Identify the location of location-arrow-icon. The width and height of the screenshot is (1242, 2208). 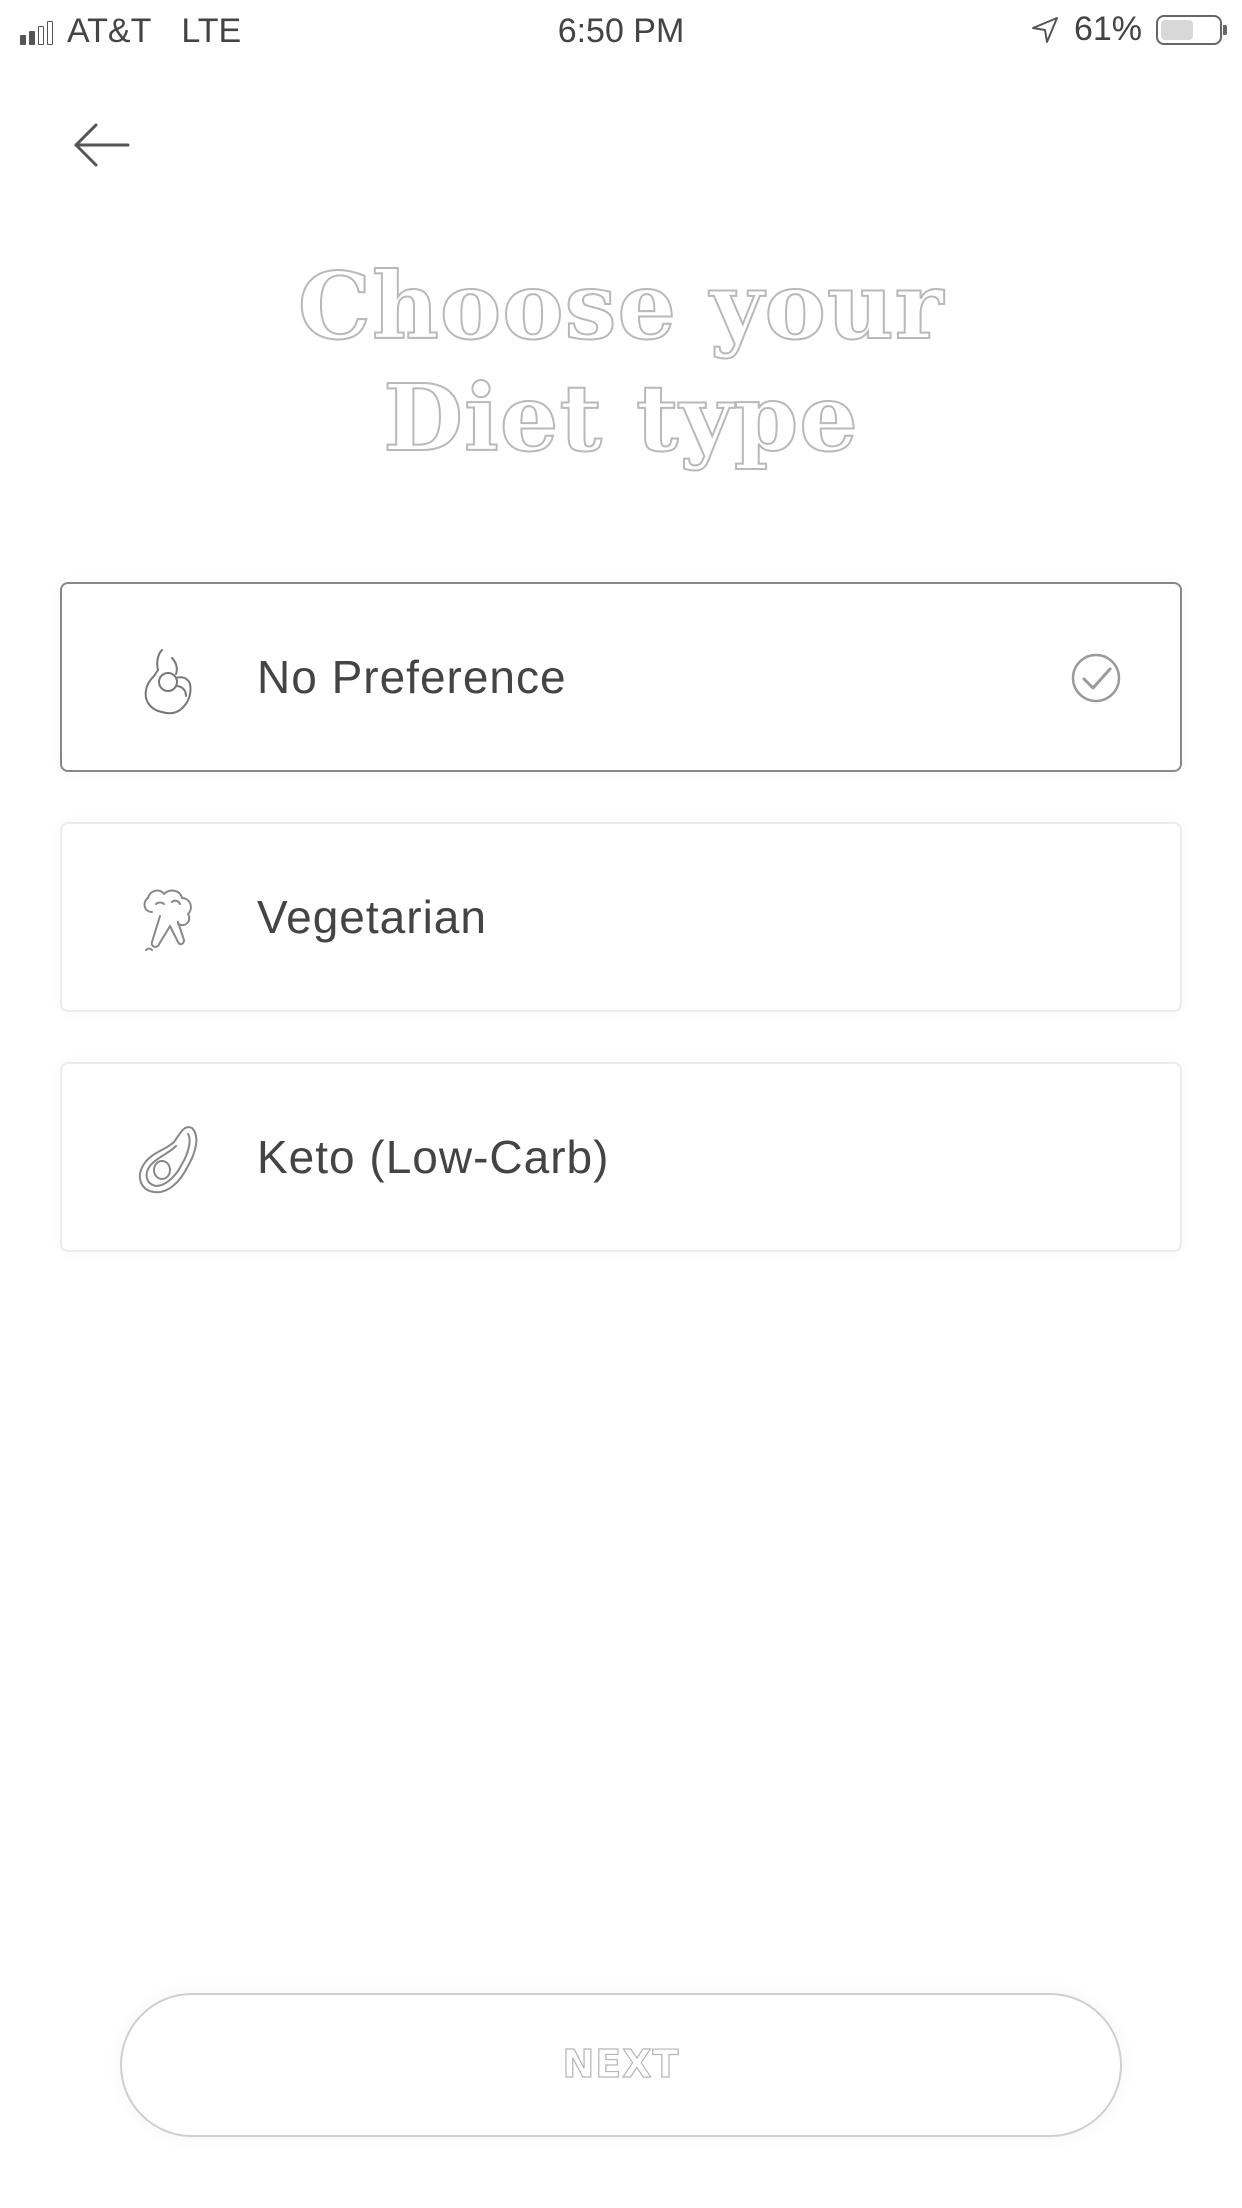
(1044, 29).